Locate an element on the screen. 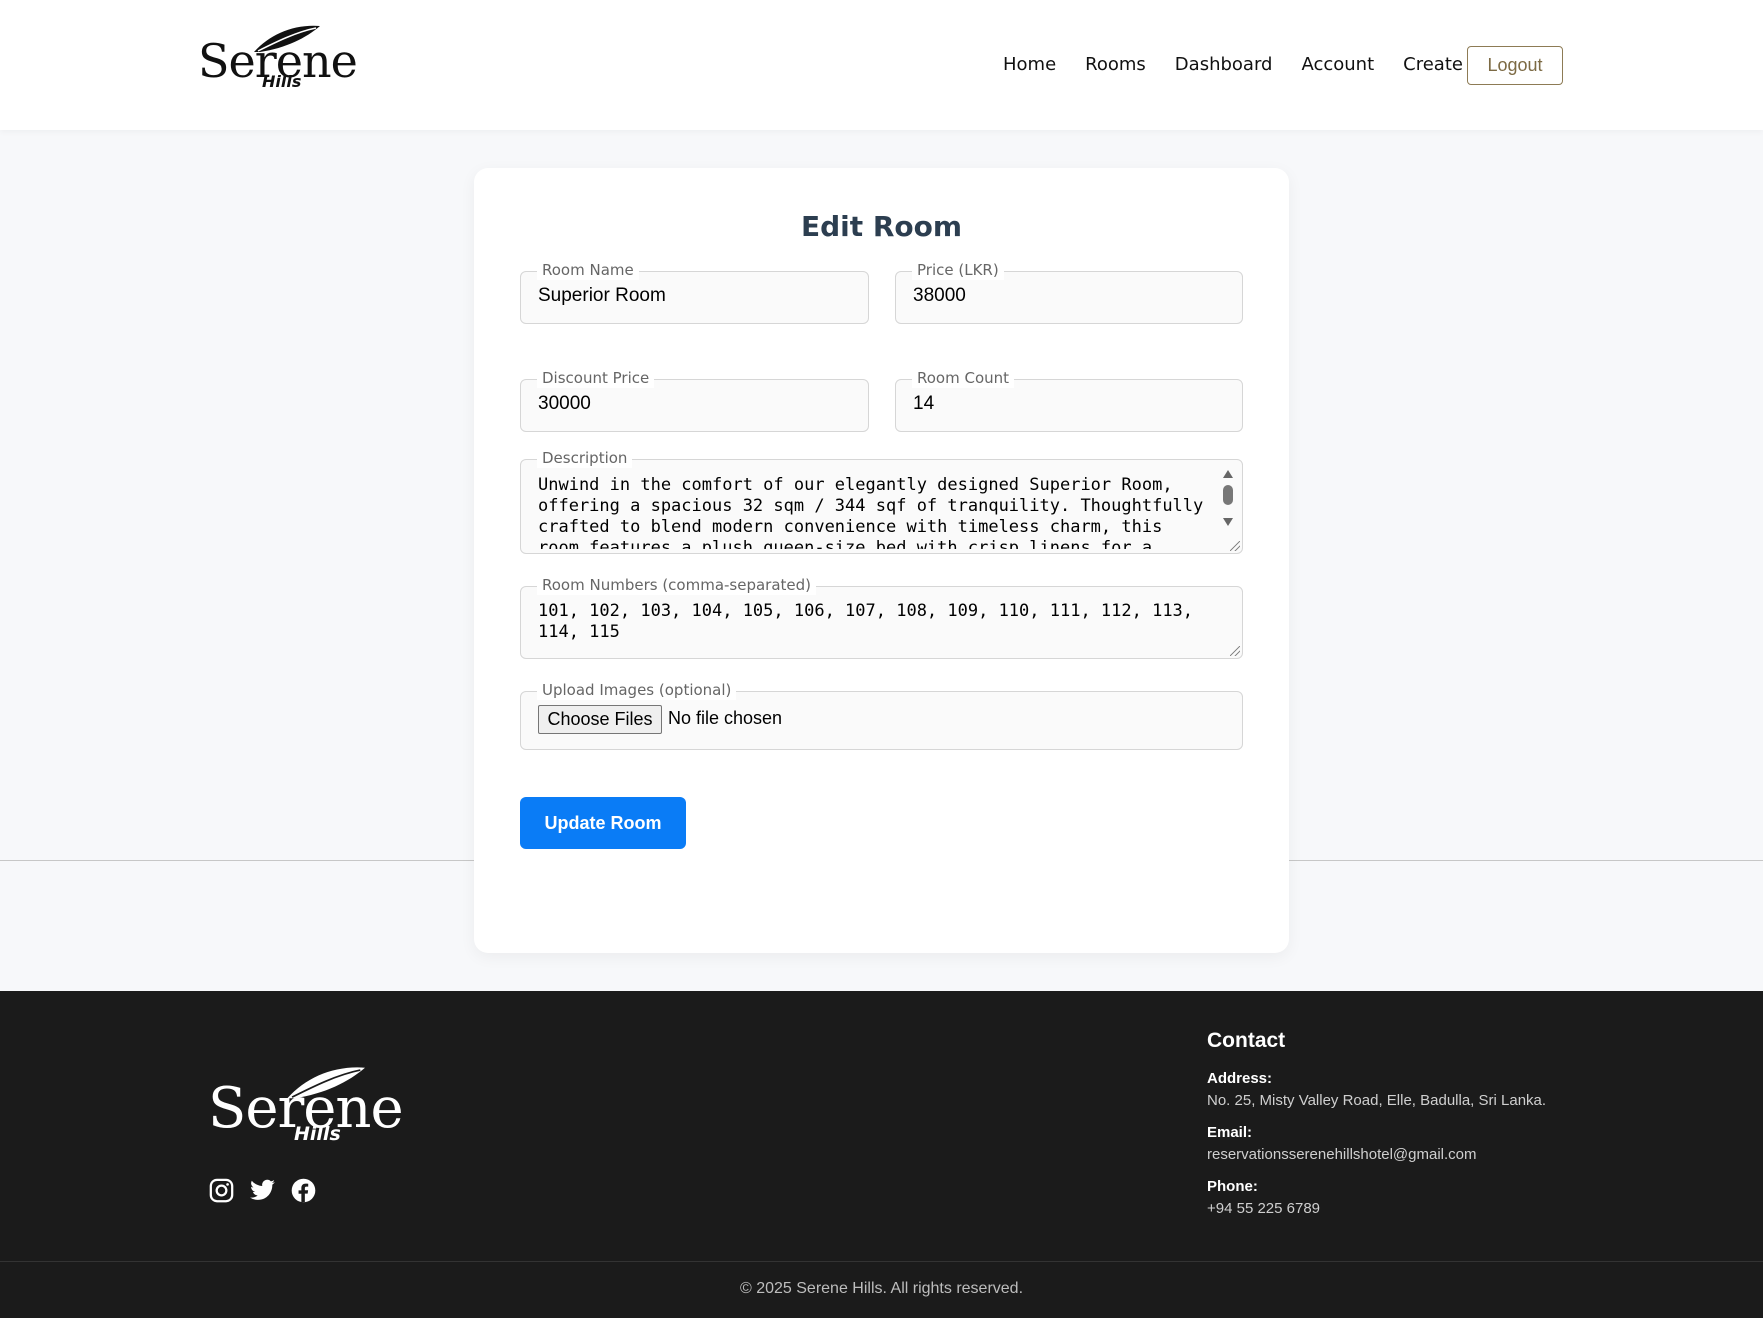 This screenshot has height=1318, width=1763. nav-dashboard: Dashboard is located at coordinates (1224, 64).